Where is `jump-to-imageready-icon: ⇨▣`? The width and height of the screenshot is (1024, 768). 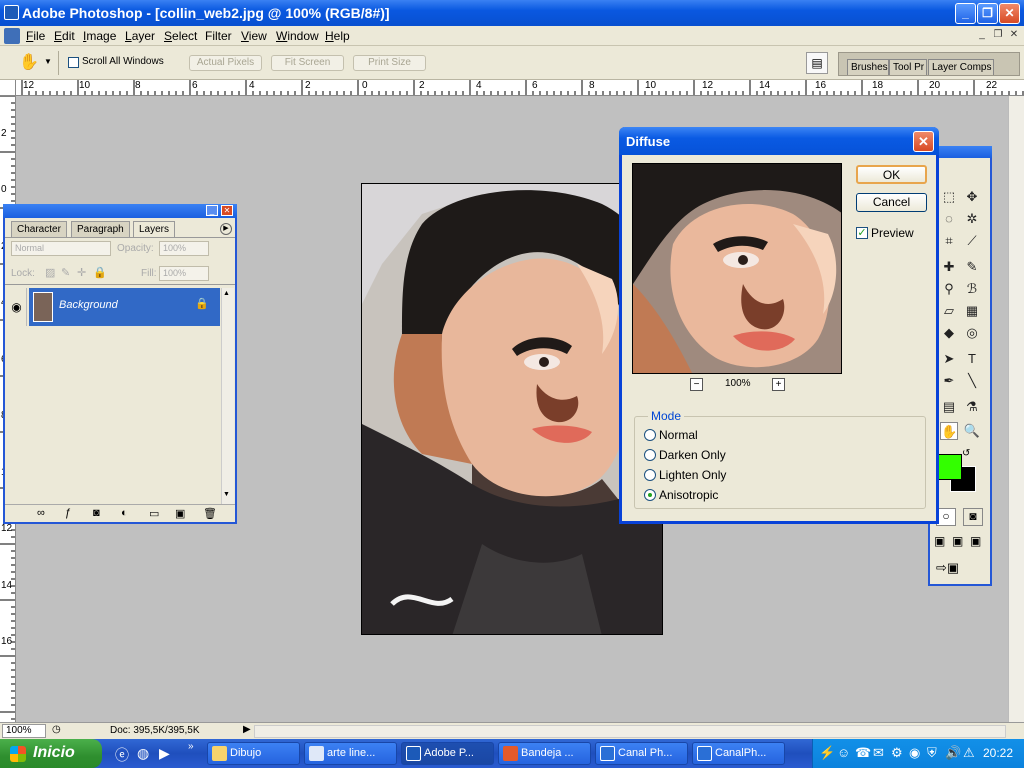
jump-to-imageready-icon: ⇨▣ is located at coordinates (947, 568).